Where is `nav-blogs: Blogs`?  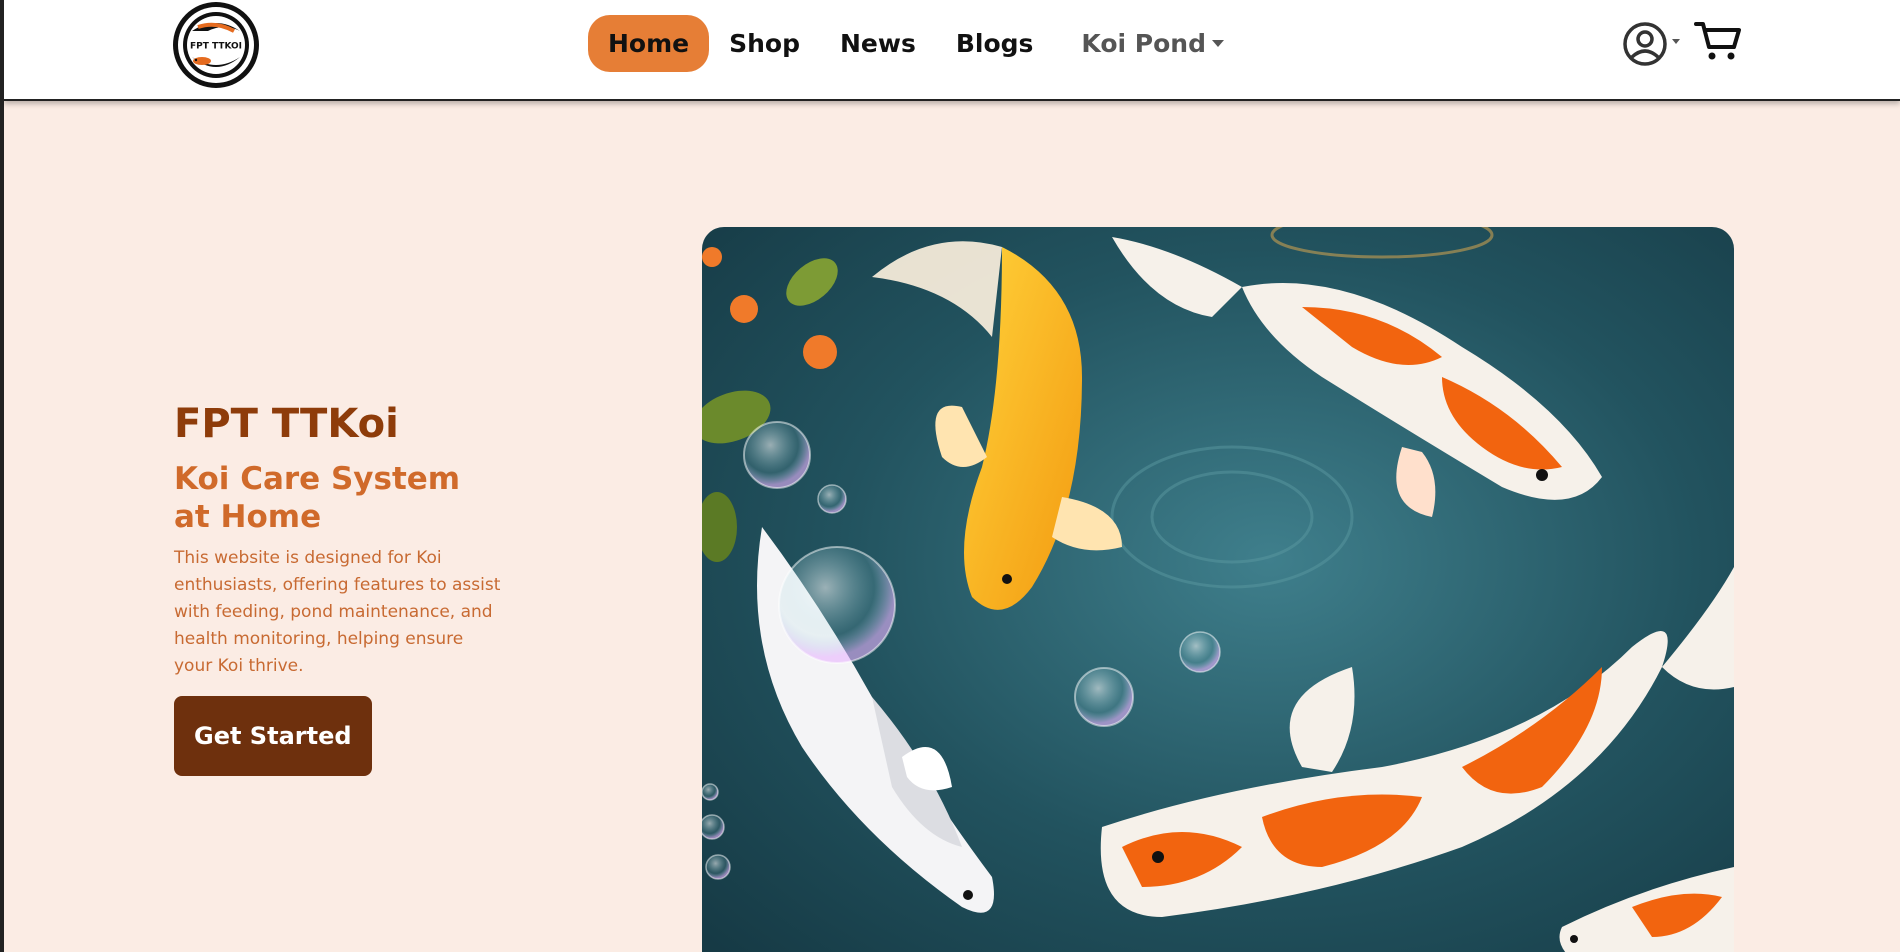 nav-blogs: Blogs is located at coordinates (995, 43).